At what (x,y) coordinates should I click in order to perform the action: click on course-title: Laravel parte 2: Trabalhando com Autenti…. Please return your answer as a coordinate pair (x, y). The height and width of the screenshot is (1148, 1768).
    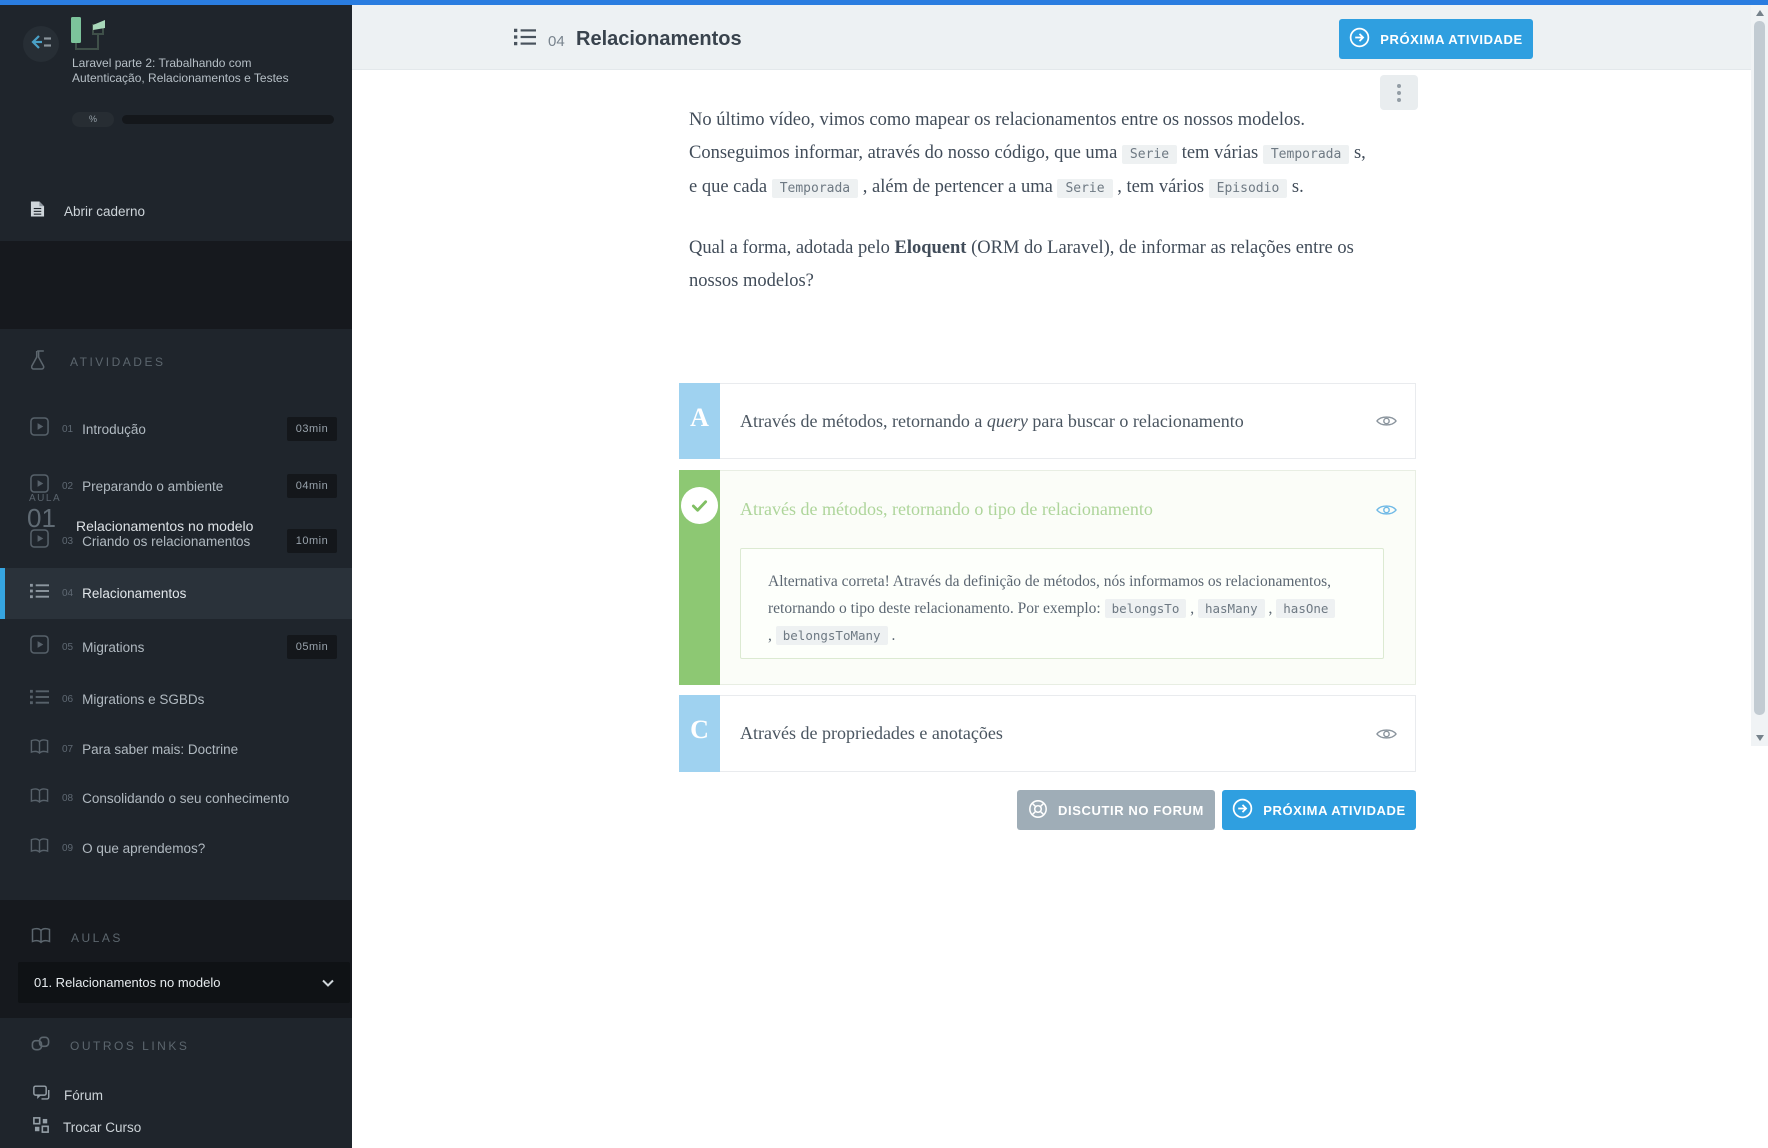
    Looking at the image, I should click on (180, 70).